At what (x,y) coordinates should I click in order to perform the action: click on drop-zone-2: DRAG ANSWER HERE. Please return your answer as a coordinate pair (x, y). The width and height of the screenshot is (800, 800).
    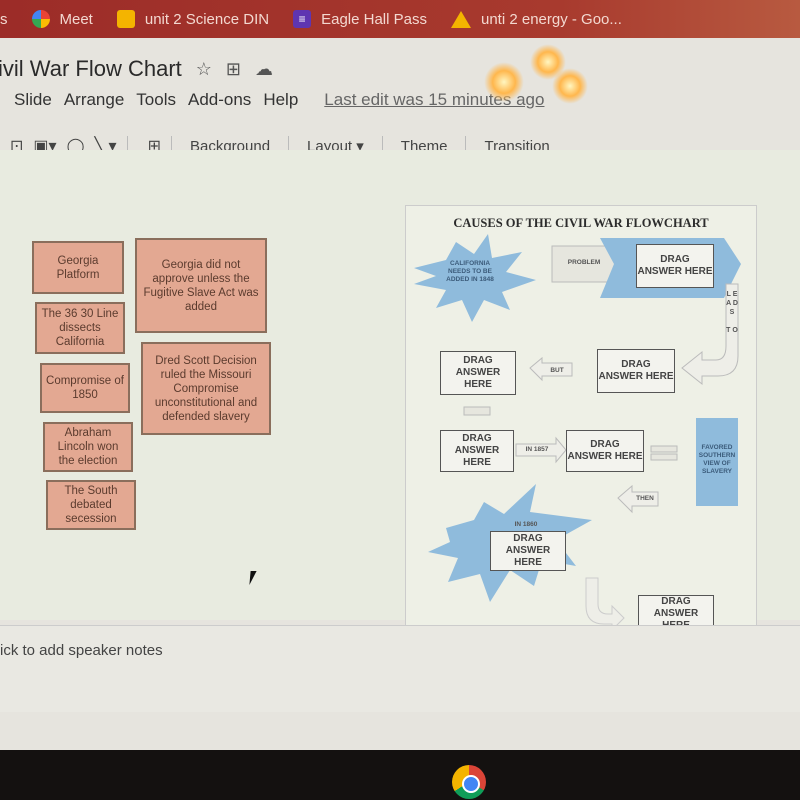
    Looking at the image, I should click on (636, 371).